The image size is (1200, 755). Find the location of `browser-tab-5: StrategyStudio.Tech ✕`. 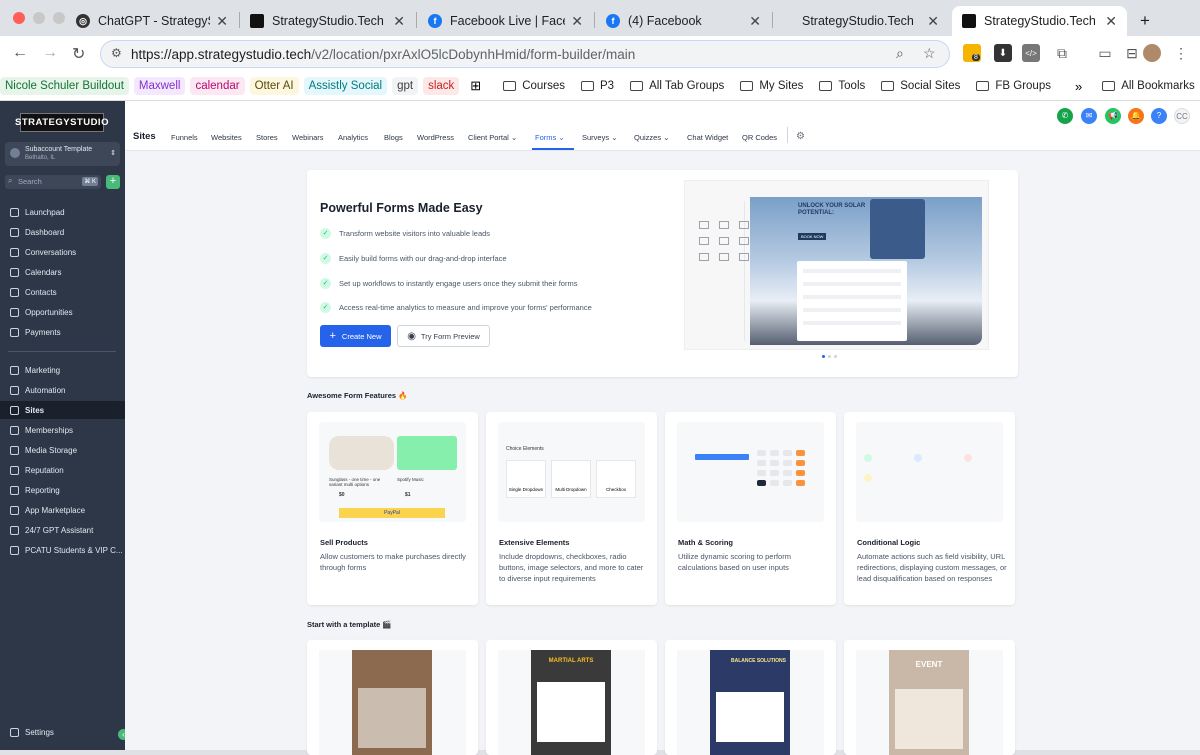

browser-tab-5: StrategyStudio.Tech ✕ is located at coordinates (1039, 21).